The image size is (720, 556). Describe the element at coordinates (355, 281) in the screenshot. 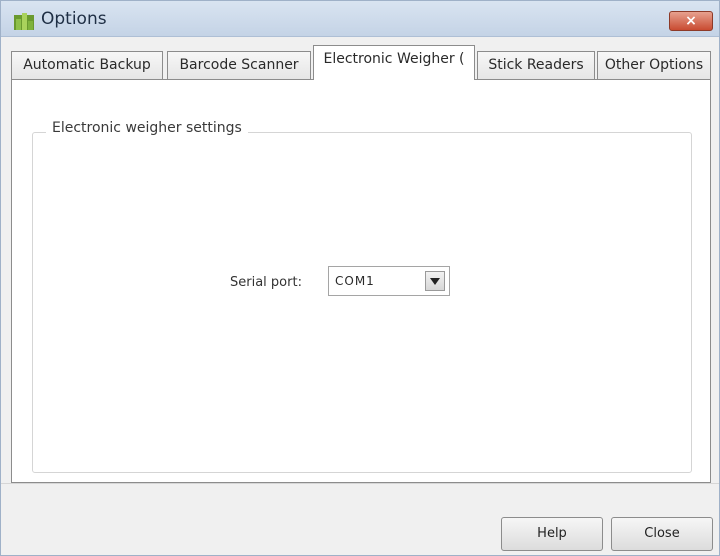

I see `serial-port-value: COM1` at that location.